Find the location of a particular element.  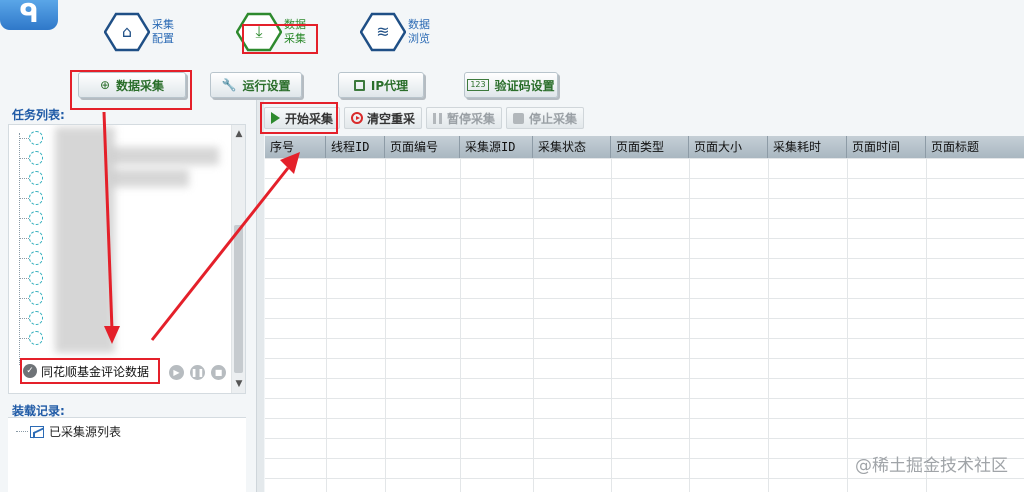

column-header: 采集状态 is located at coordinates (572, 147).